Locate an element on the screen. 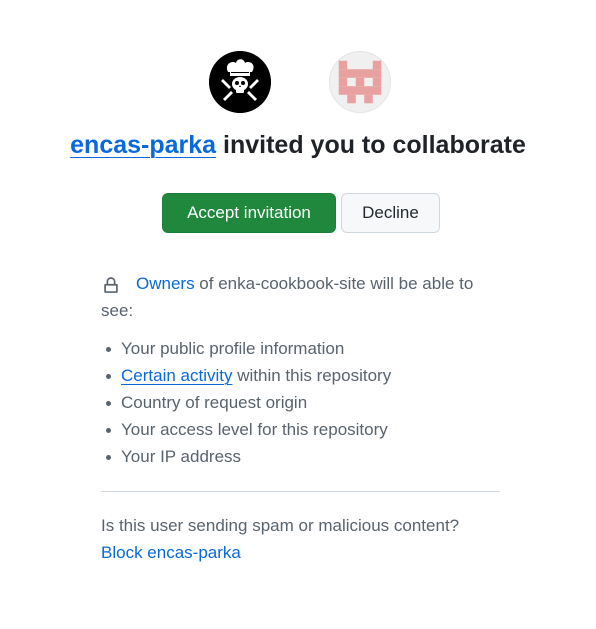 The image size is (596, 629). avatars-row is located at coordinates (298, 83).